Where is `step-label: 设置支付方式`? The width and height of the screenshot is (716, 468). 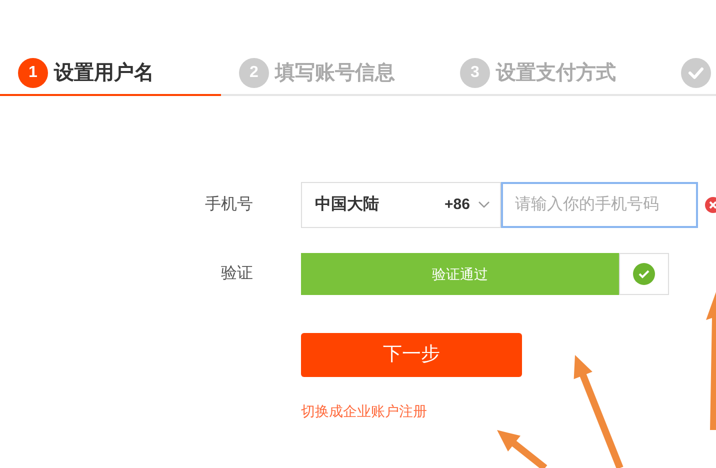
step-label: 设置支付方式 is located at coordinates (556, 73).